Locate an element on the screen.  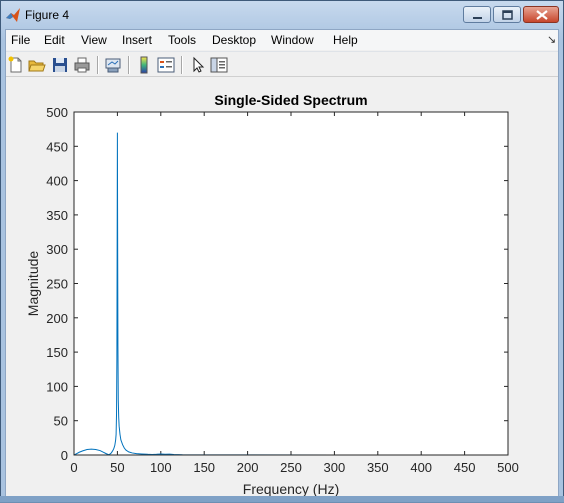
y-tick-label: 500 is located at coordinates (57, 112).